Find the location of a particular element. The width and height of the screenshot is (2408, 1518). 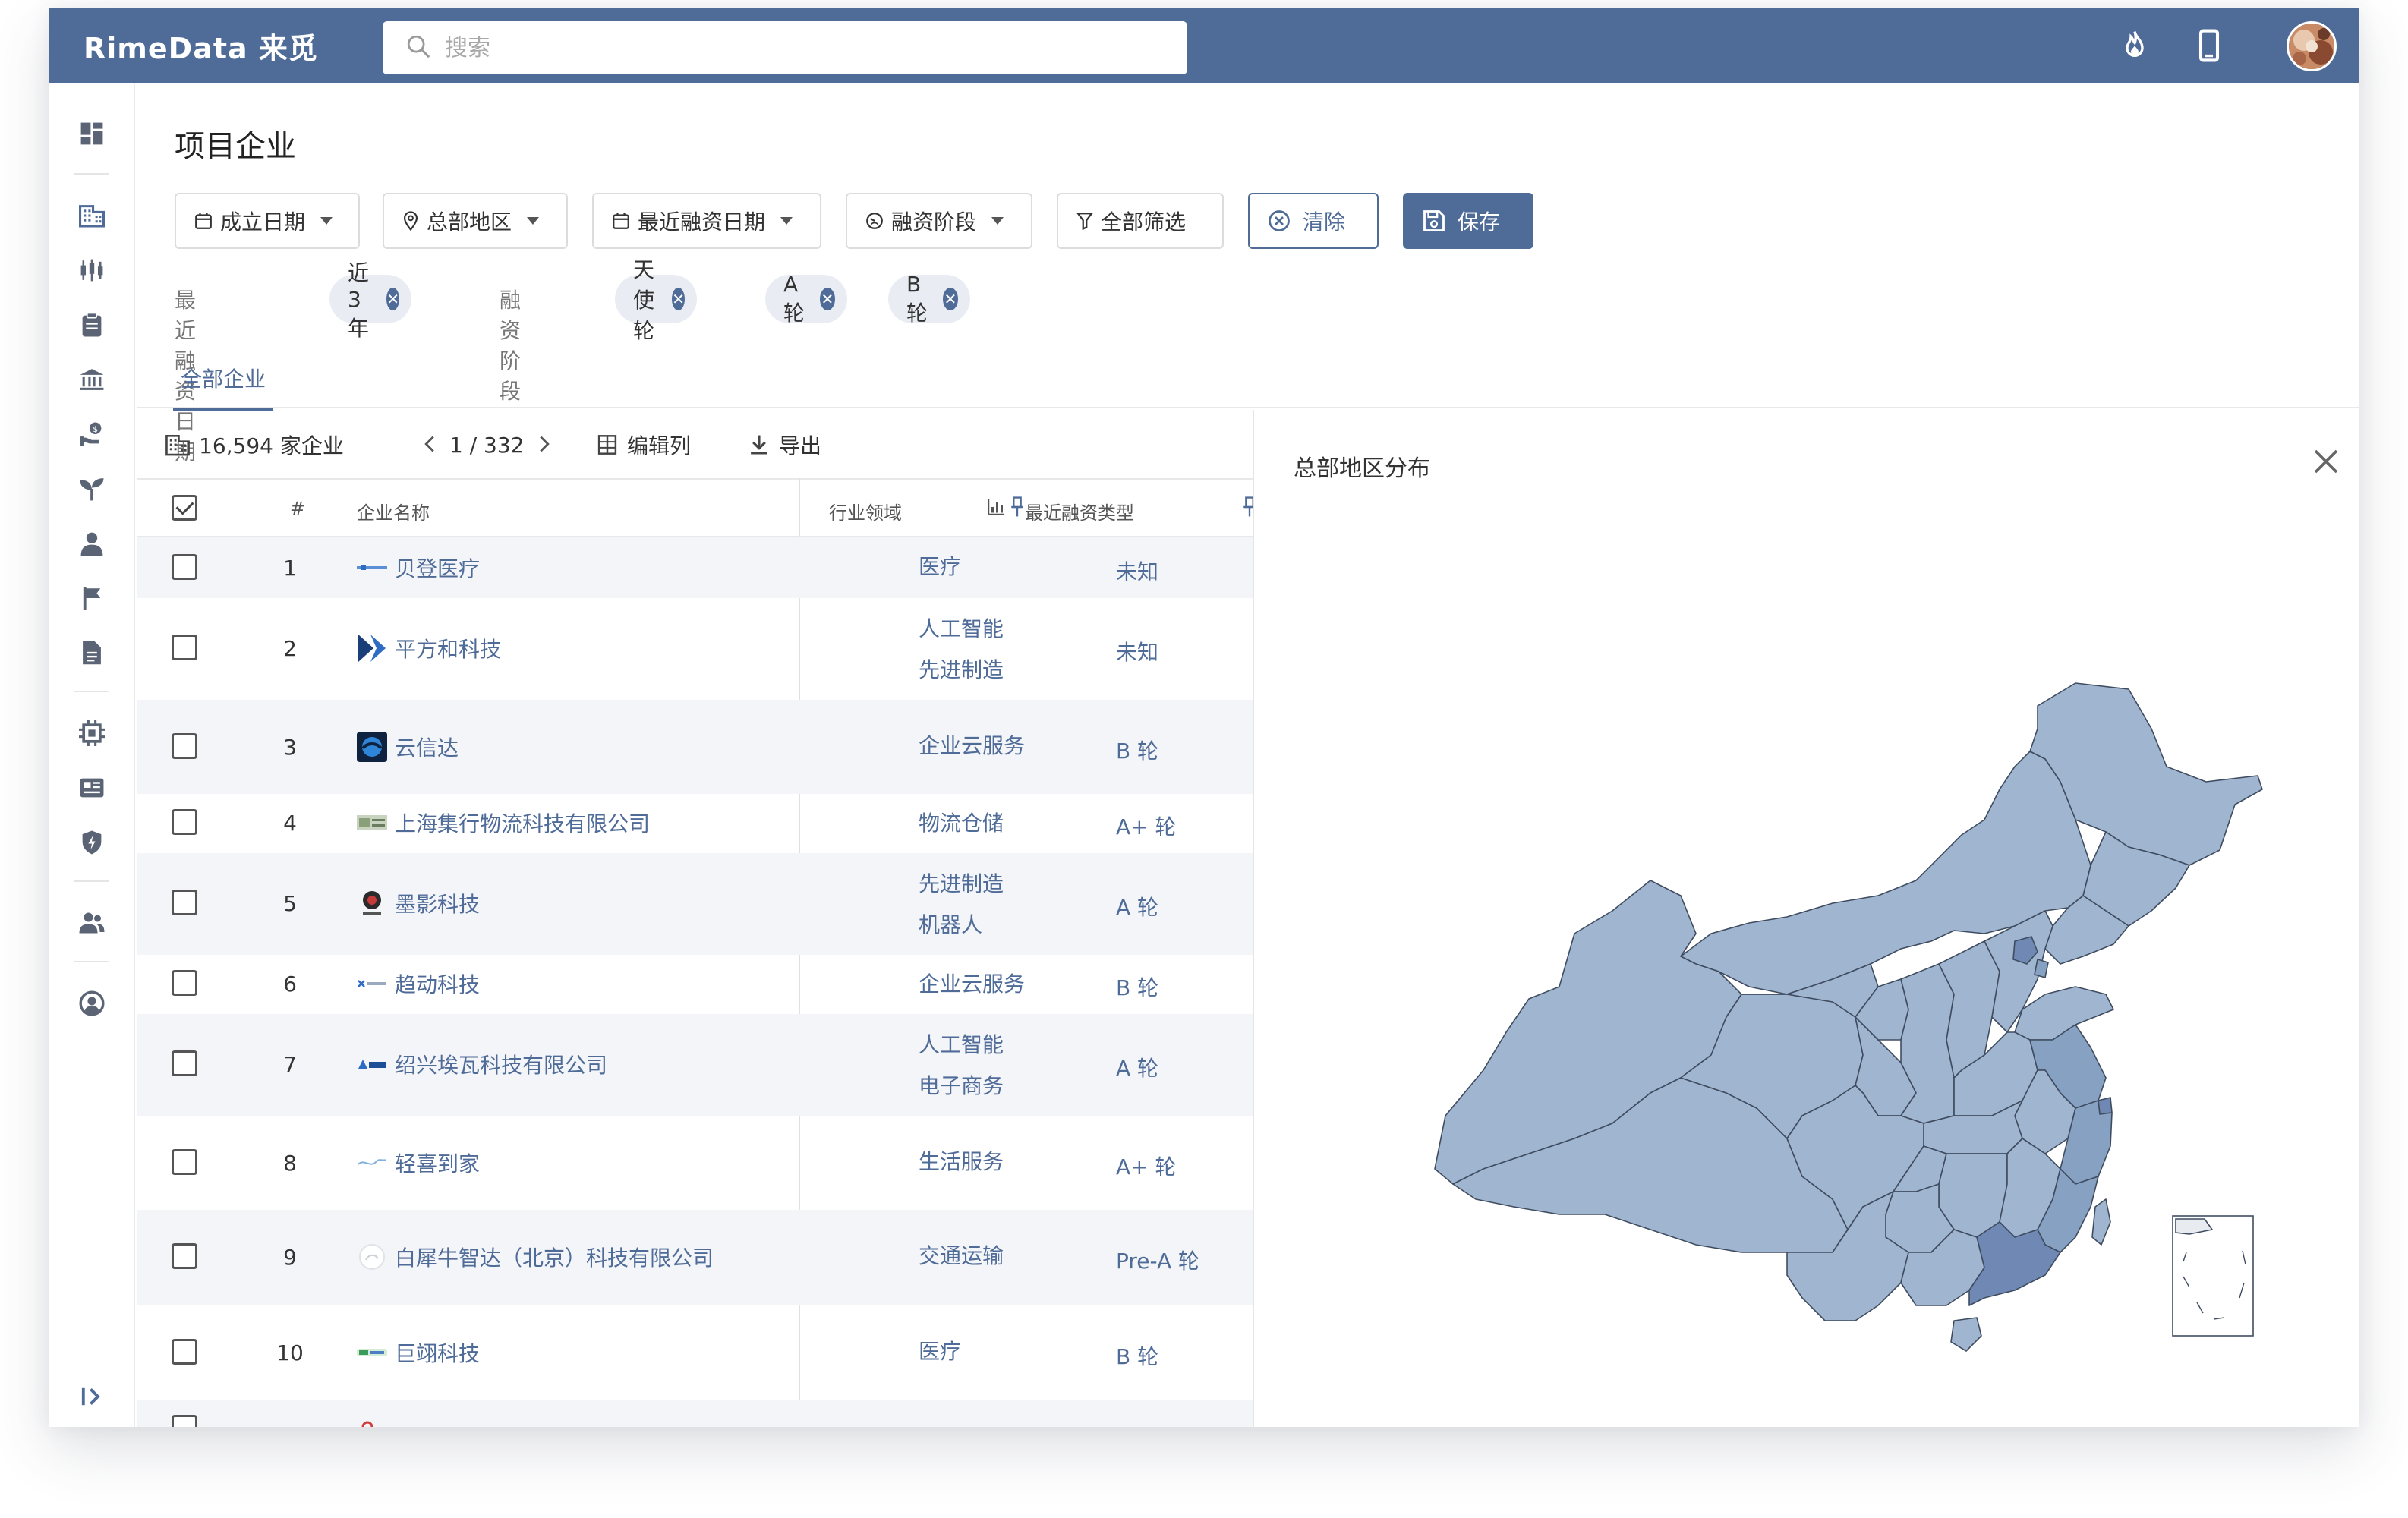

team-icon is located at coordinates (92, 923).